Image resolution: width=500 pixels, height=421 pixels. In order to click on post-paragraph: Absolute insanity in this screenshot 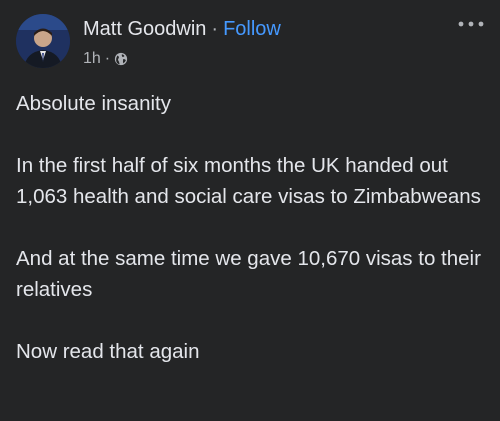, I will do `click(93, 103)`.